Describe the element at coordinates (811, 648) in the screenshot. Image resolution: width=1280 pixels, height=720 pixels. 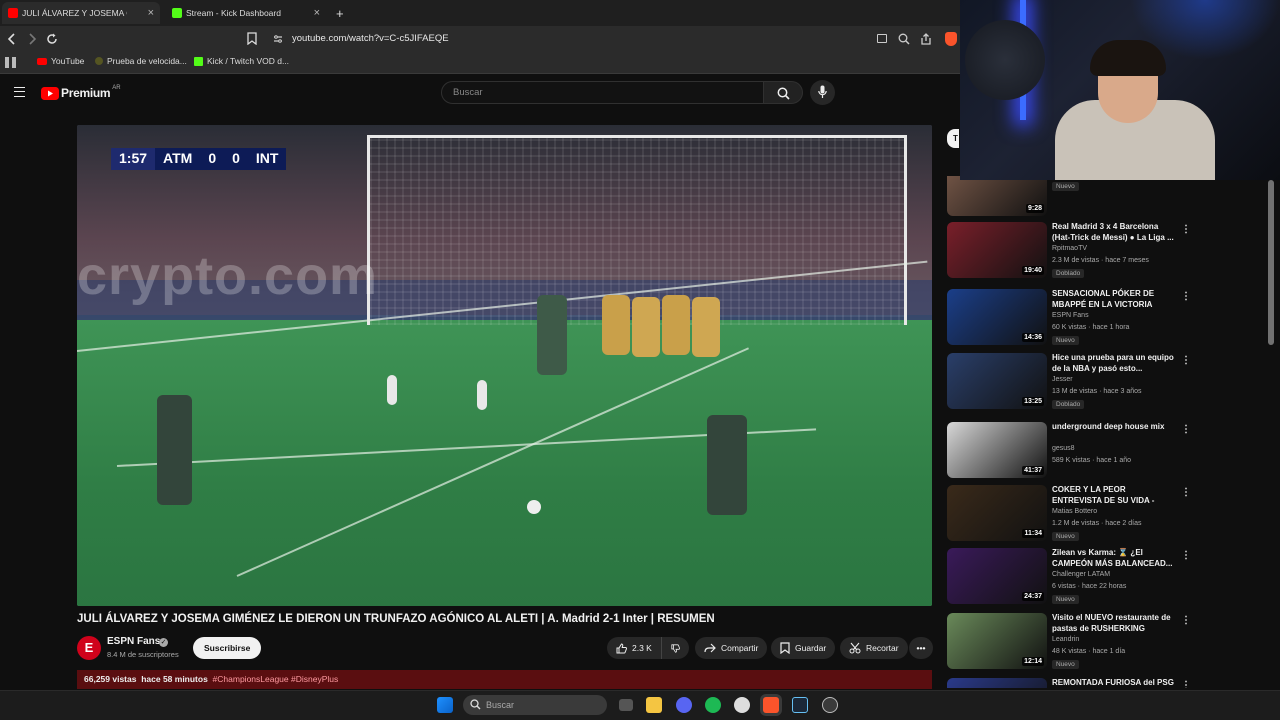
I see `save-label: Guardar` at that location.